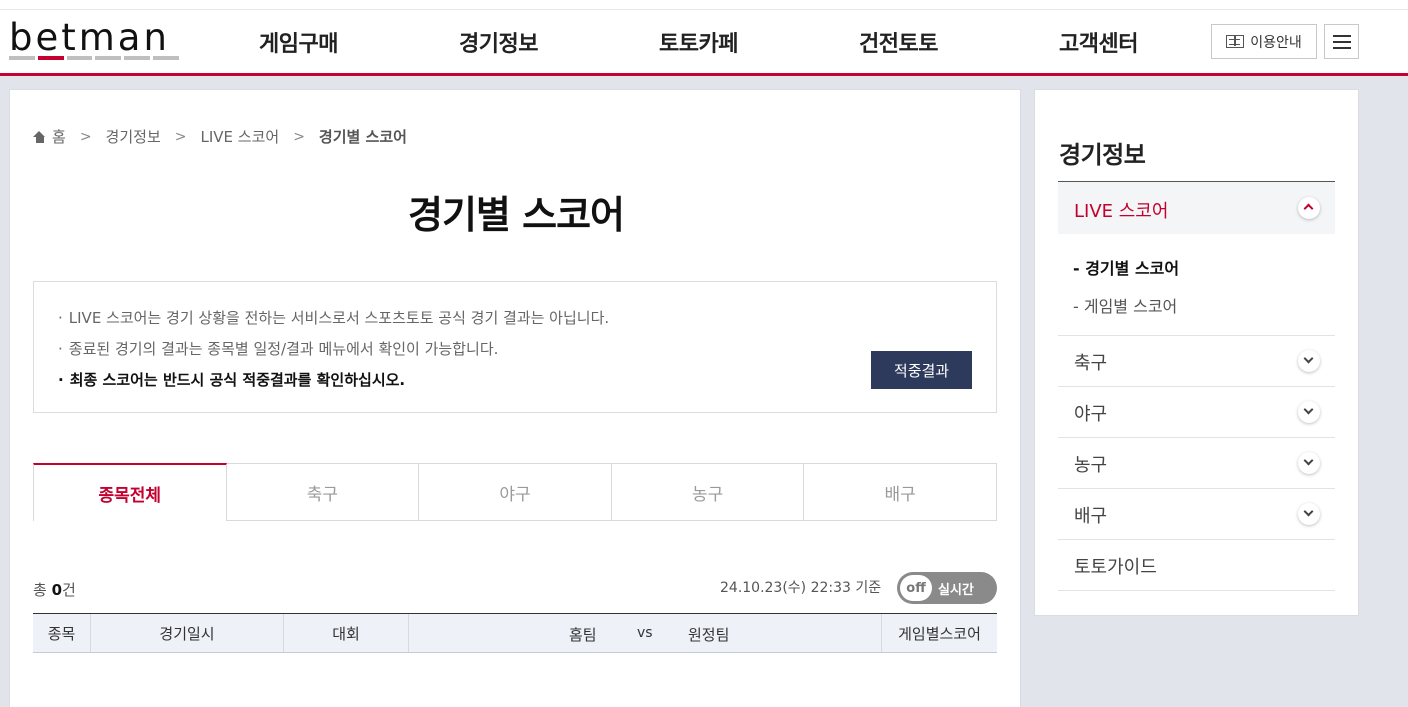 The width and height of the screenshot is (1408, 707). I want to click on side-item-live-score: LIVE 스코어, so click(1196, 208).